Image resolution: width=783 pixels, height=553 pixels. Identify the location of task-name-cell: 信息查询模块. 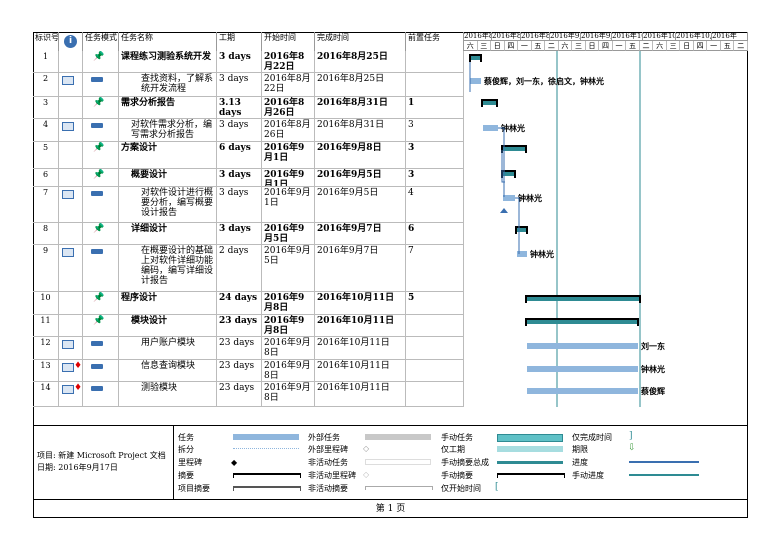
(168, 370).